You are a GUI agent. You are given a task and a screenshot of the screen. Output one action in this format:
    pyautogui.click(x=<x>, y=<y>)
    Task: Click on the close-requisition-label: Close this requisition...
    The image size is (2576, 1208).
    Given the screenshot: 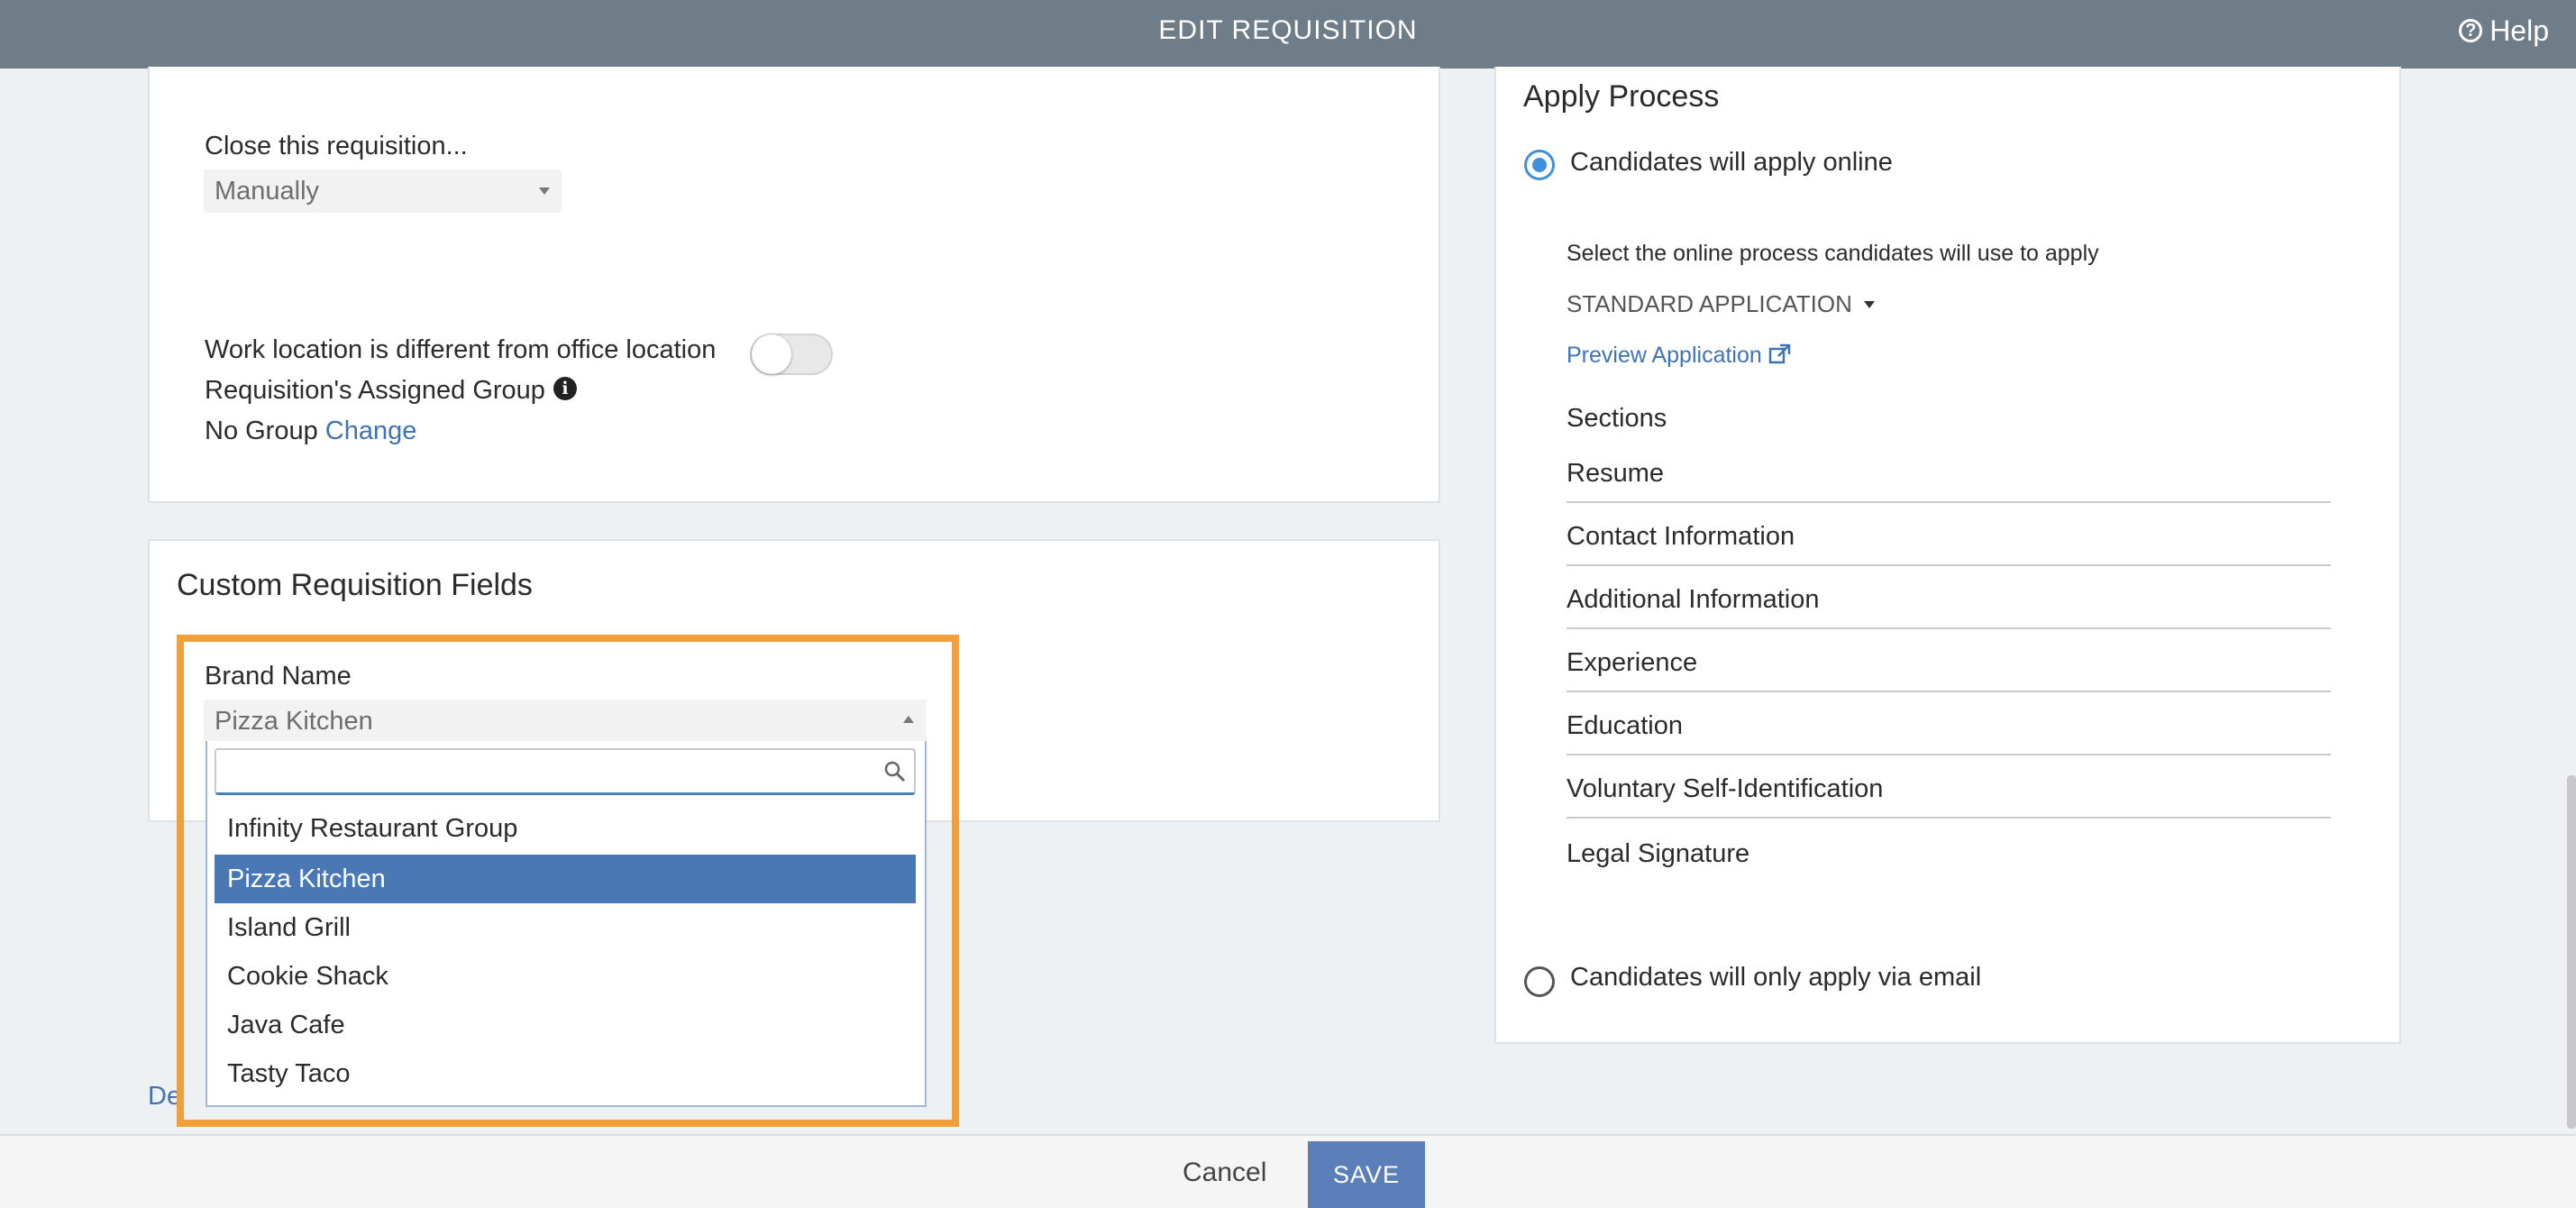 What is the action you would take?
    pyautogui.click(x=336, y=146)
    